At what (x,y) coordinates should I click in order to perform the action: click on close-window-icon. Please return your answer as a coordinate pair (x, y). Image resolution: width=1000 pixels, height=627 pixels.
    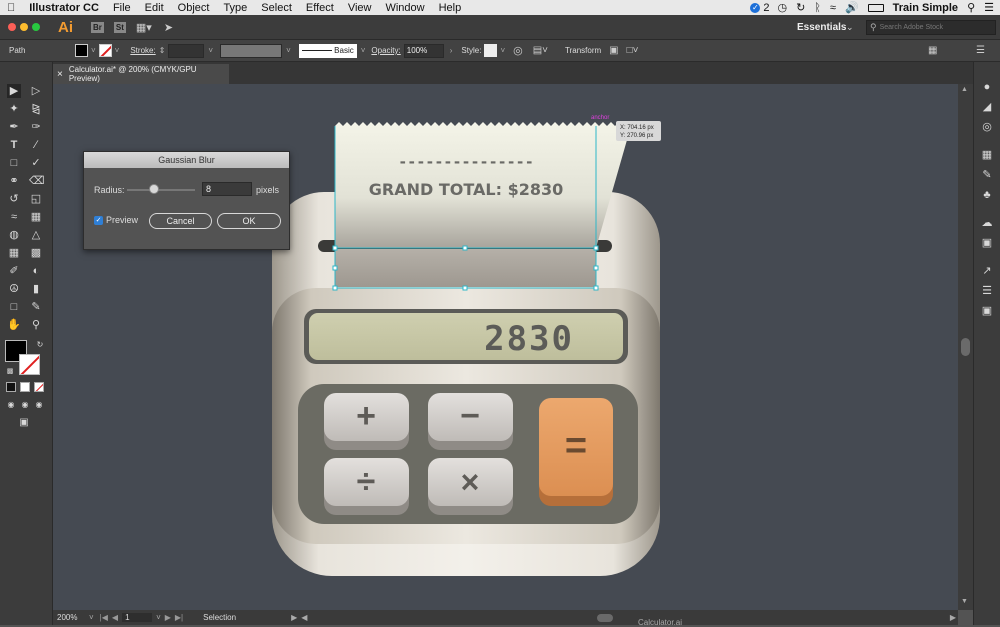
    Looking at the image, I should click on (12, 27).